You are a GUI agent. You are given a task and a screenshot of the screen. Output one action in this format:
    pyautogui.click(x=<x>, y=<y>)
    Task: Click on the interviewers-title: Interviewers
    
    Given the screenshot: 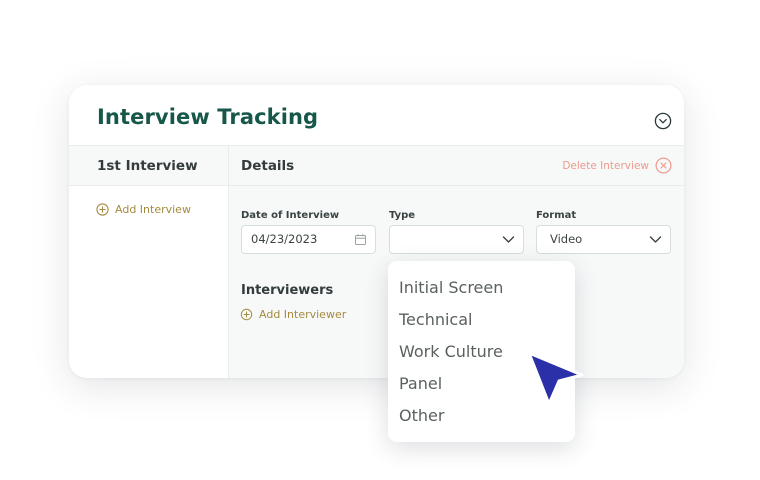 What is the action you would take?
    pyautogui.click(x=287, y=290)
    